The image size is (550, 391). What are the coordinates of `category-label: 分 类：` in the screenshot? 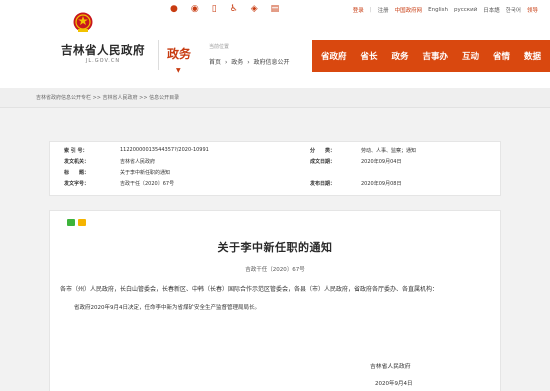 It's located at (323, 151).